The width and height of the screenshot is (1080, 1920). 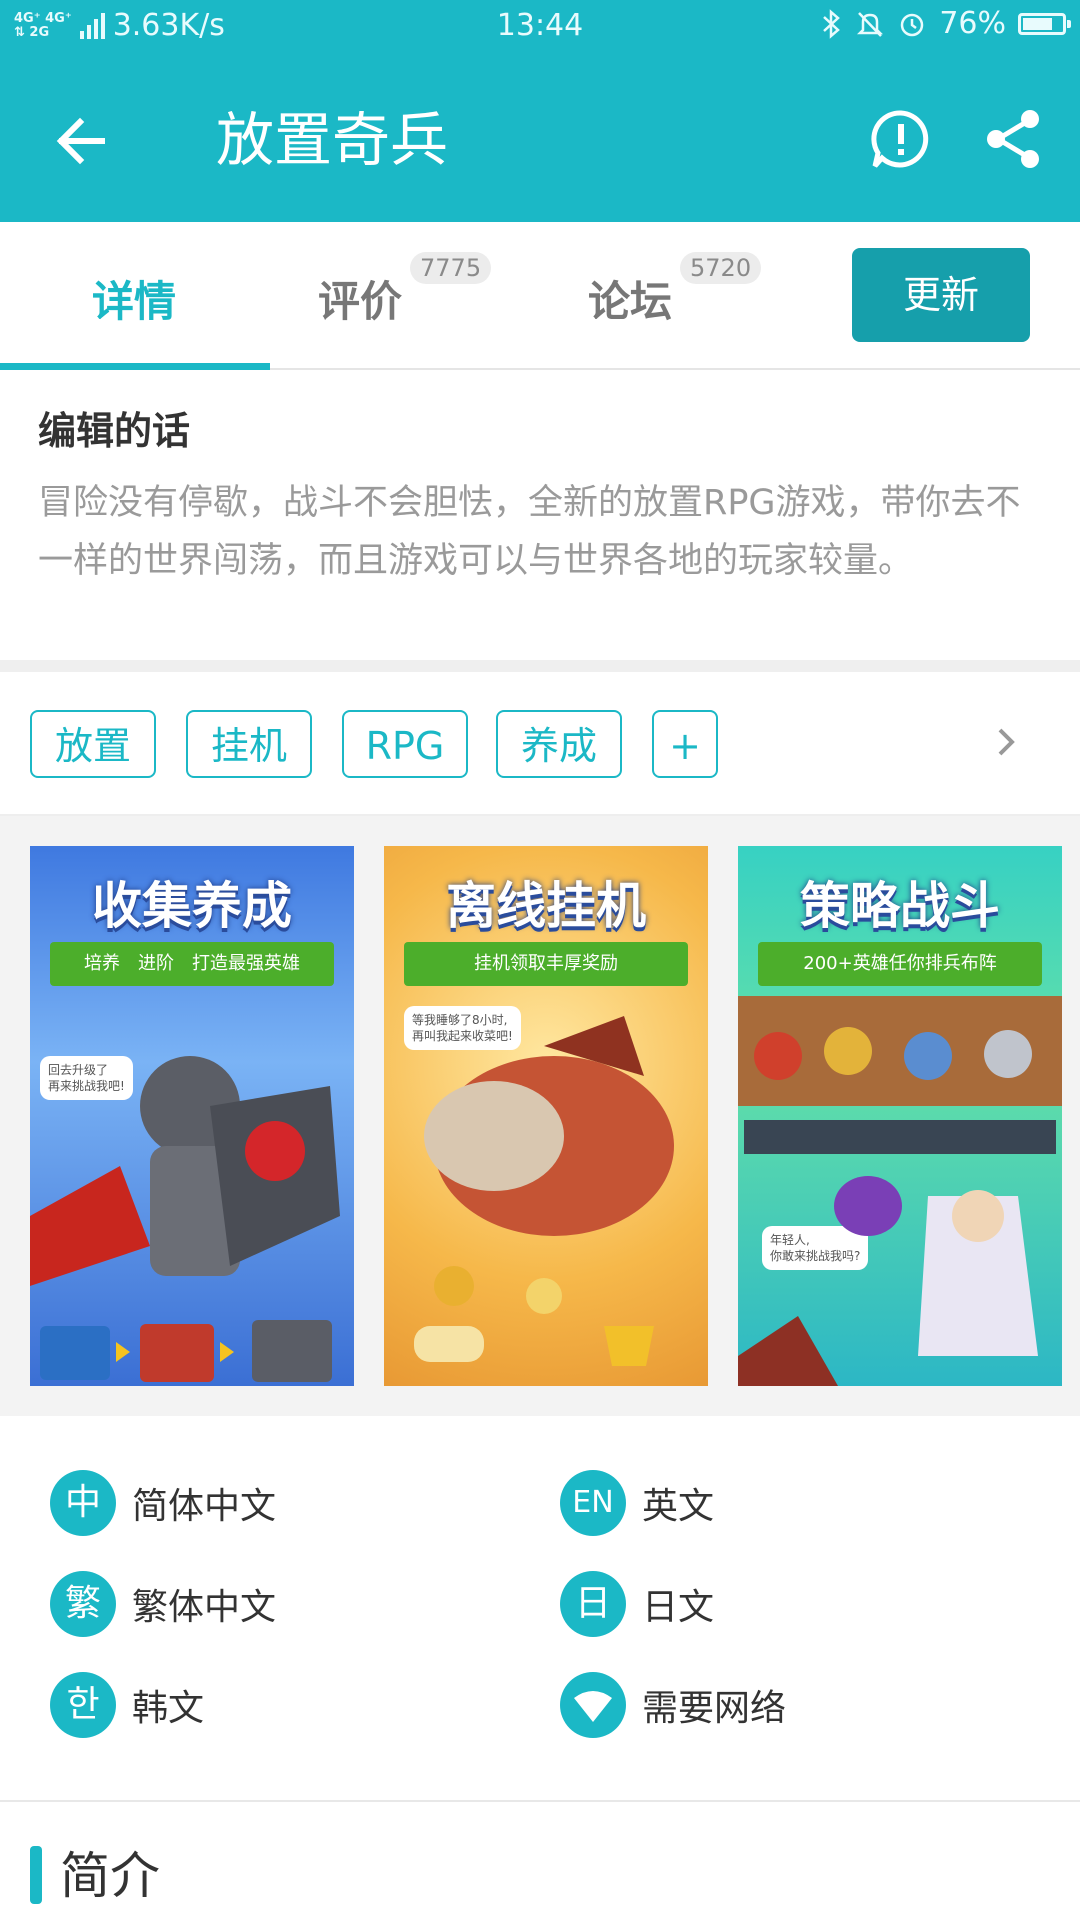 I want to click on tab-forum-label: 论坛, so click(x=630, y=301).